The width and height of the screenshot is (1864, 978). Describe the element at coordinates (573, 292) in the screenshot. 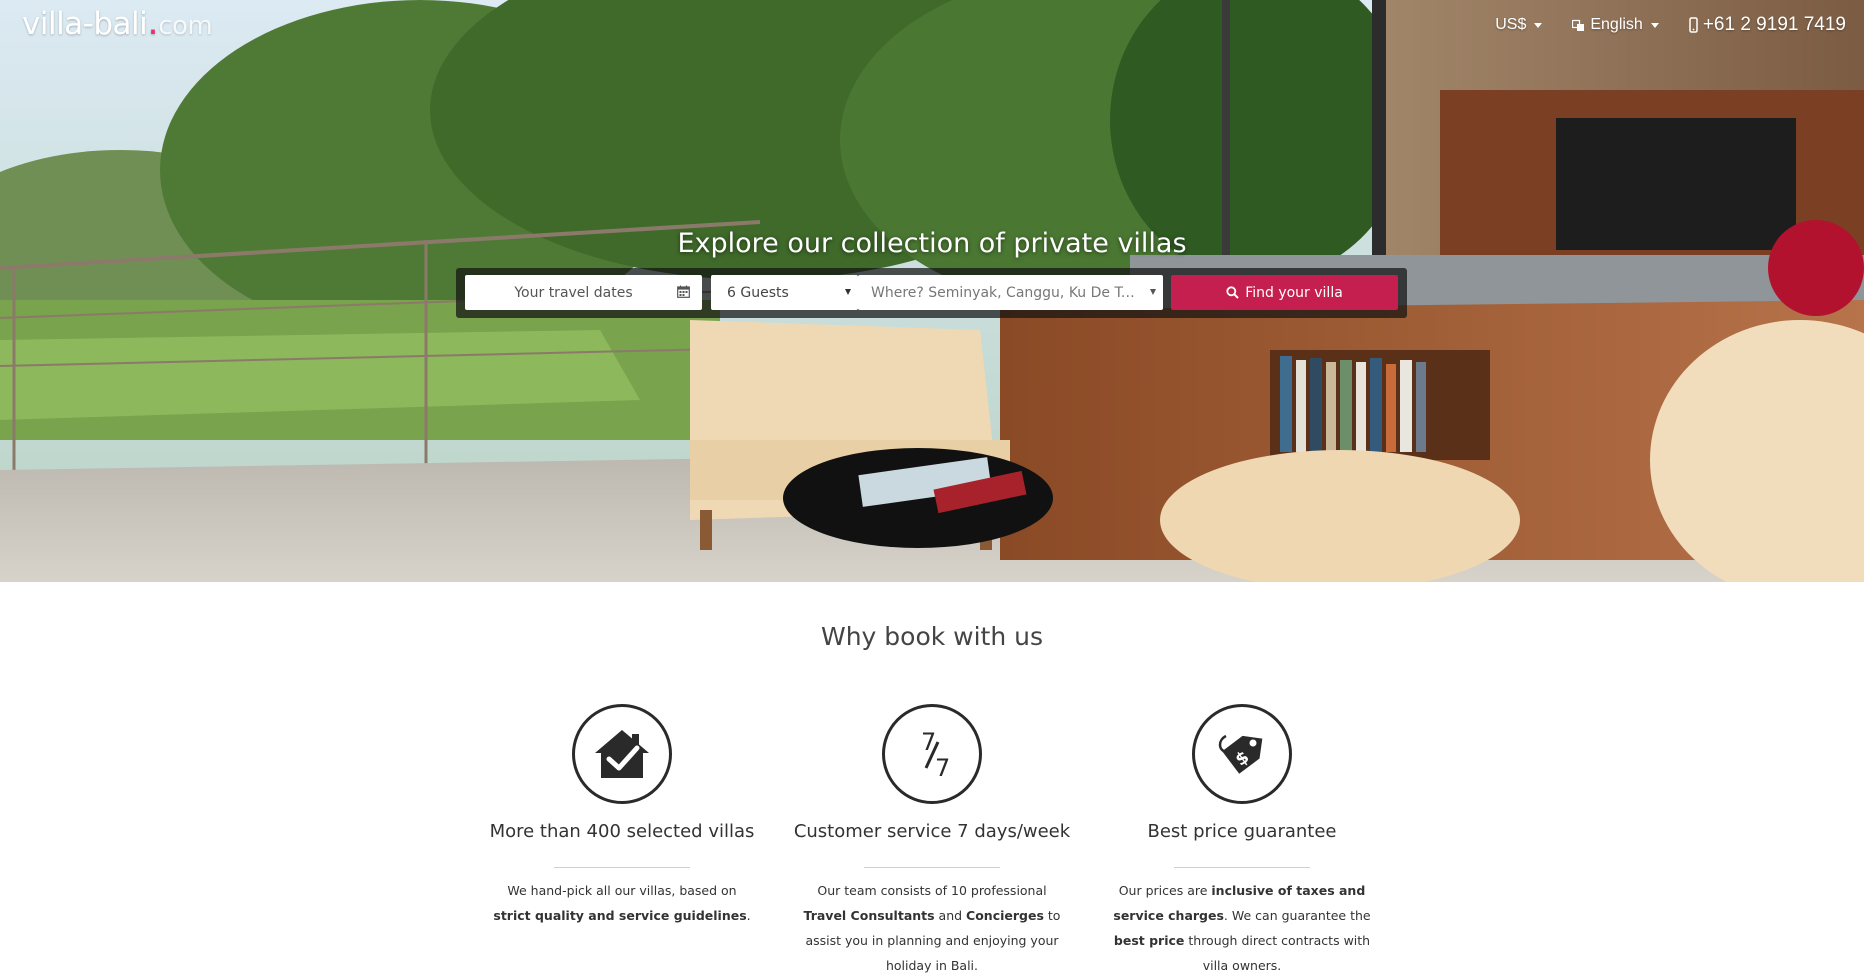

I see `travel-dates-placeholder: Your travel dates` at that location.